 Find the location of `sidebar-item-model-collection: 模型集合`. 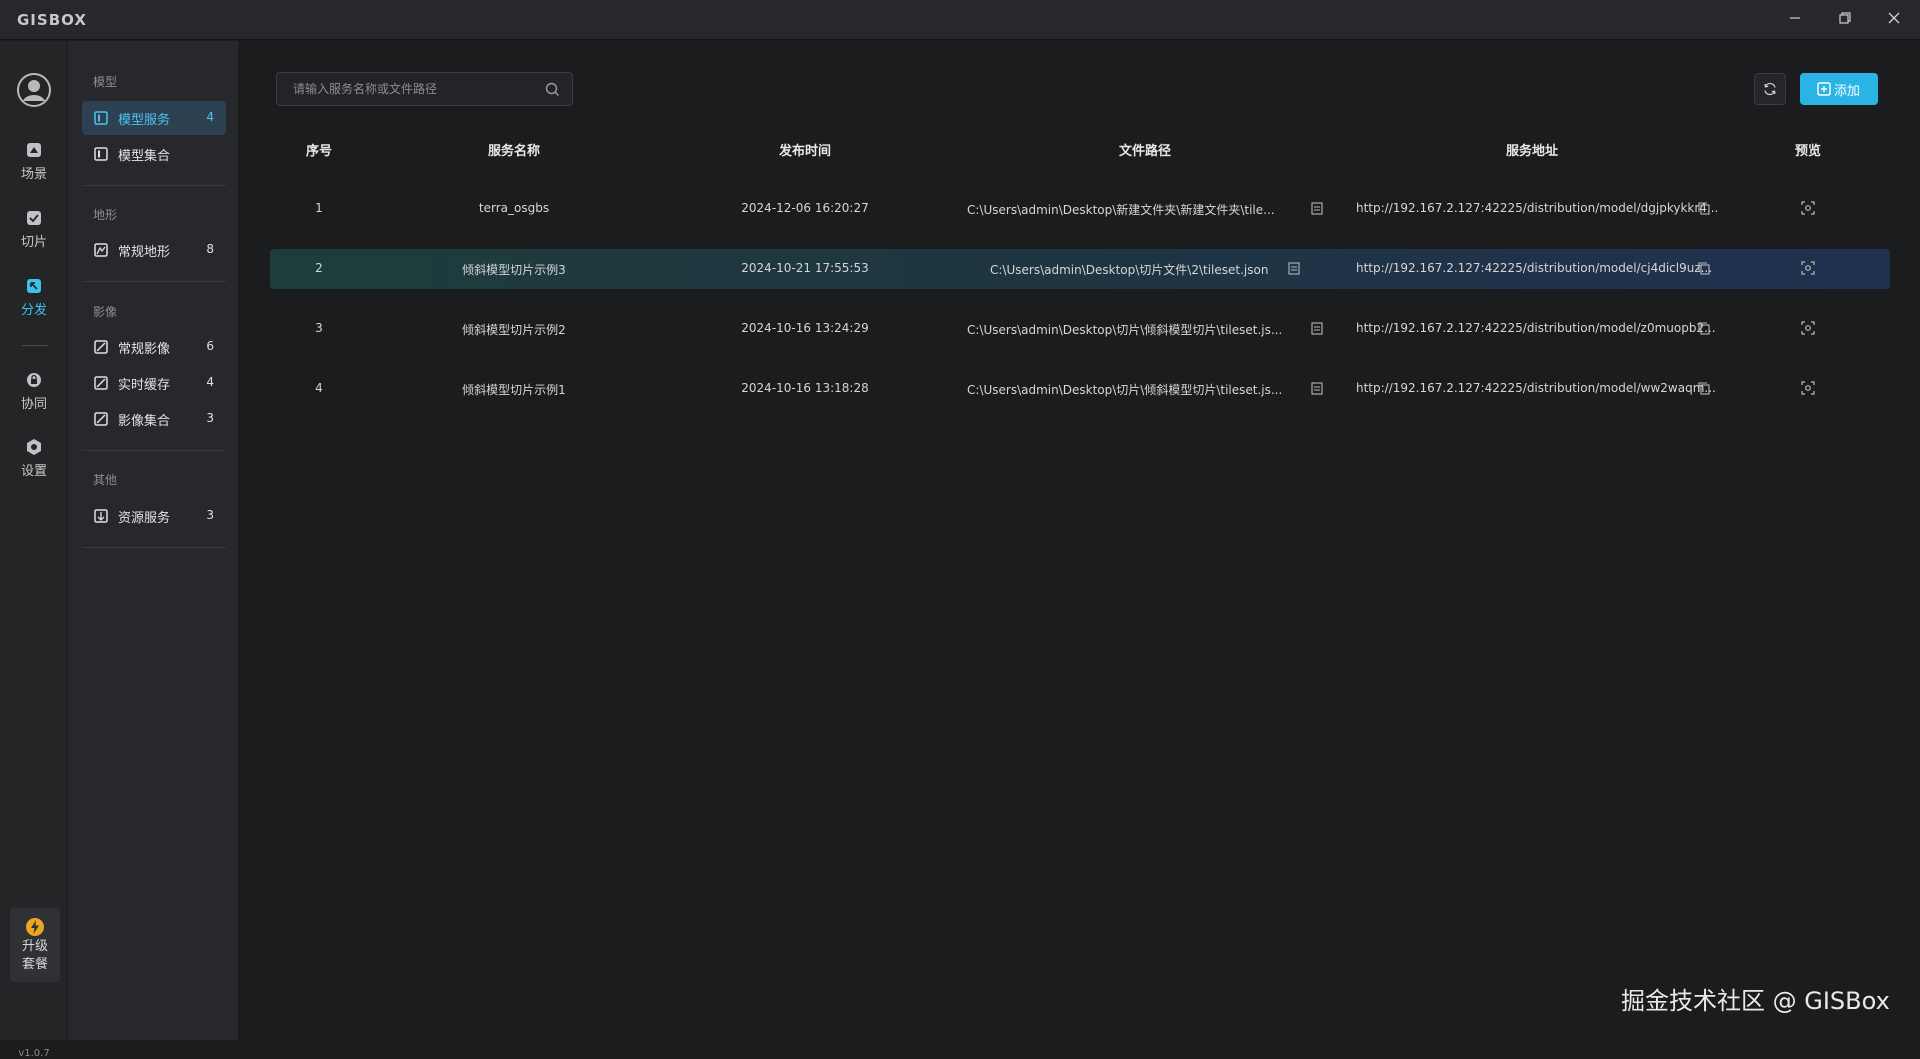

sidebar-item-model-collection: 模型集合 is located at coordinates (154, 154).